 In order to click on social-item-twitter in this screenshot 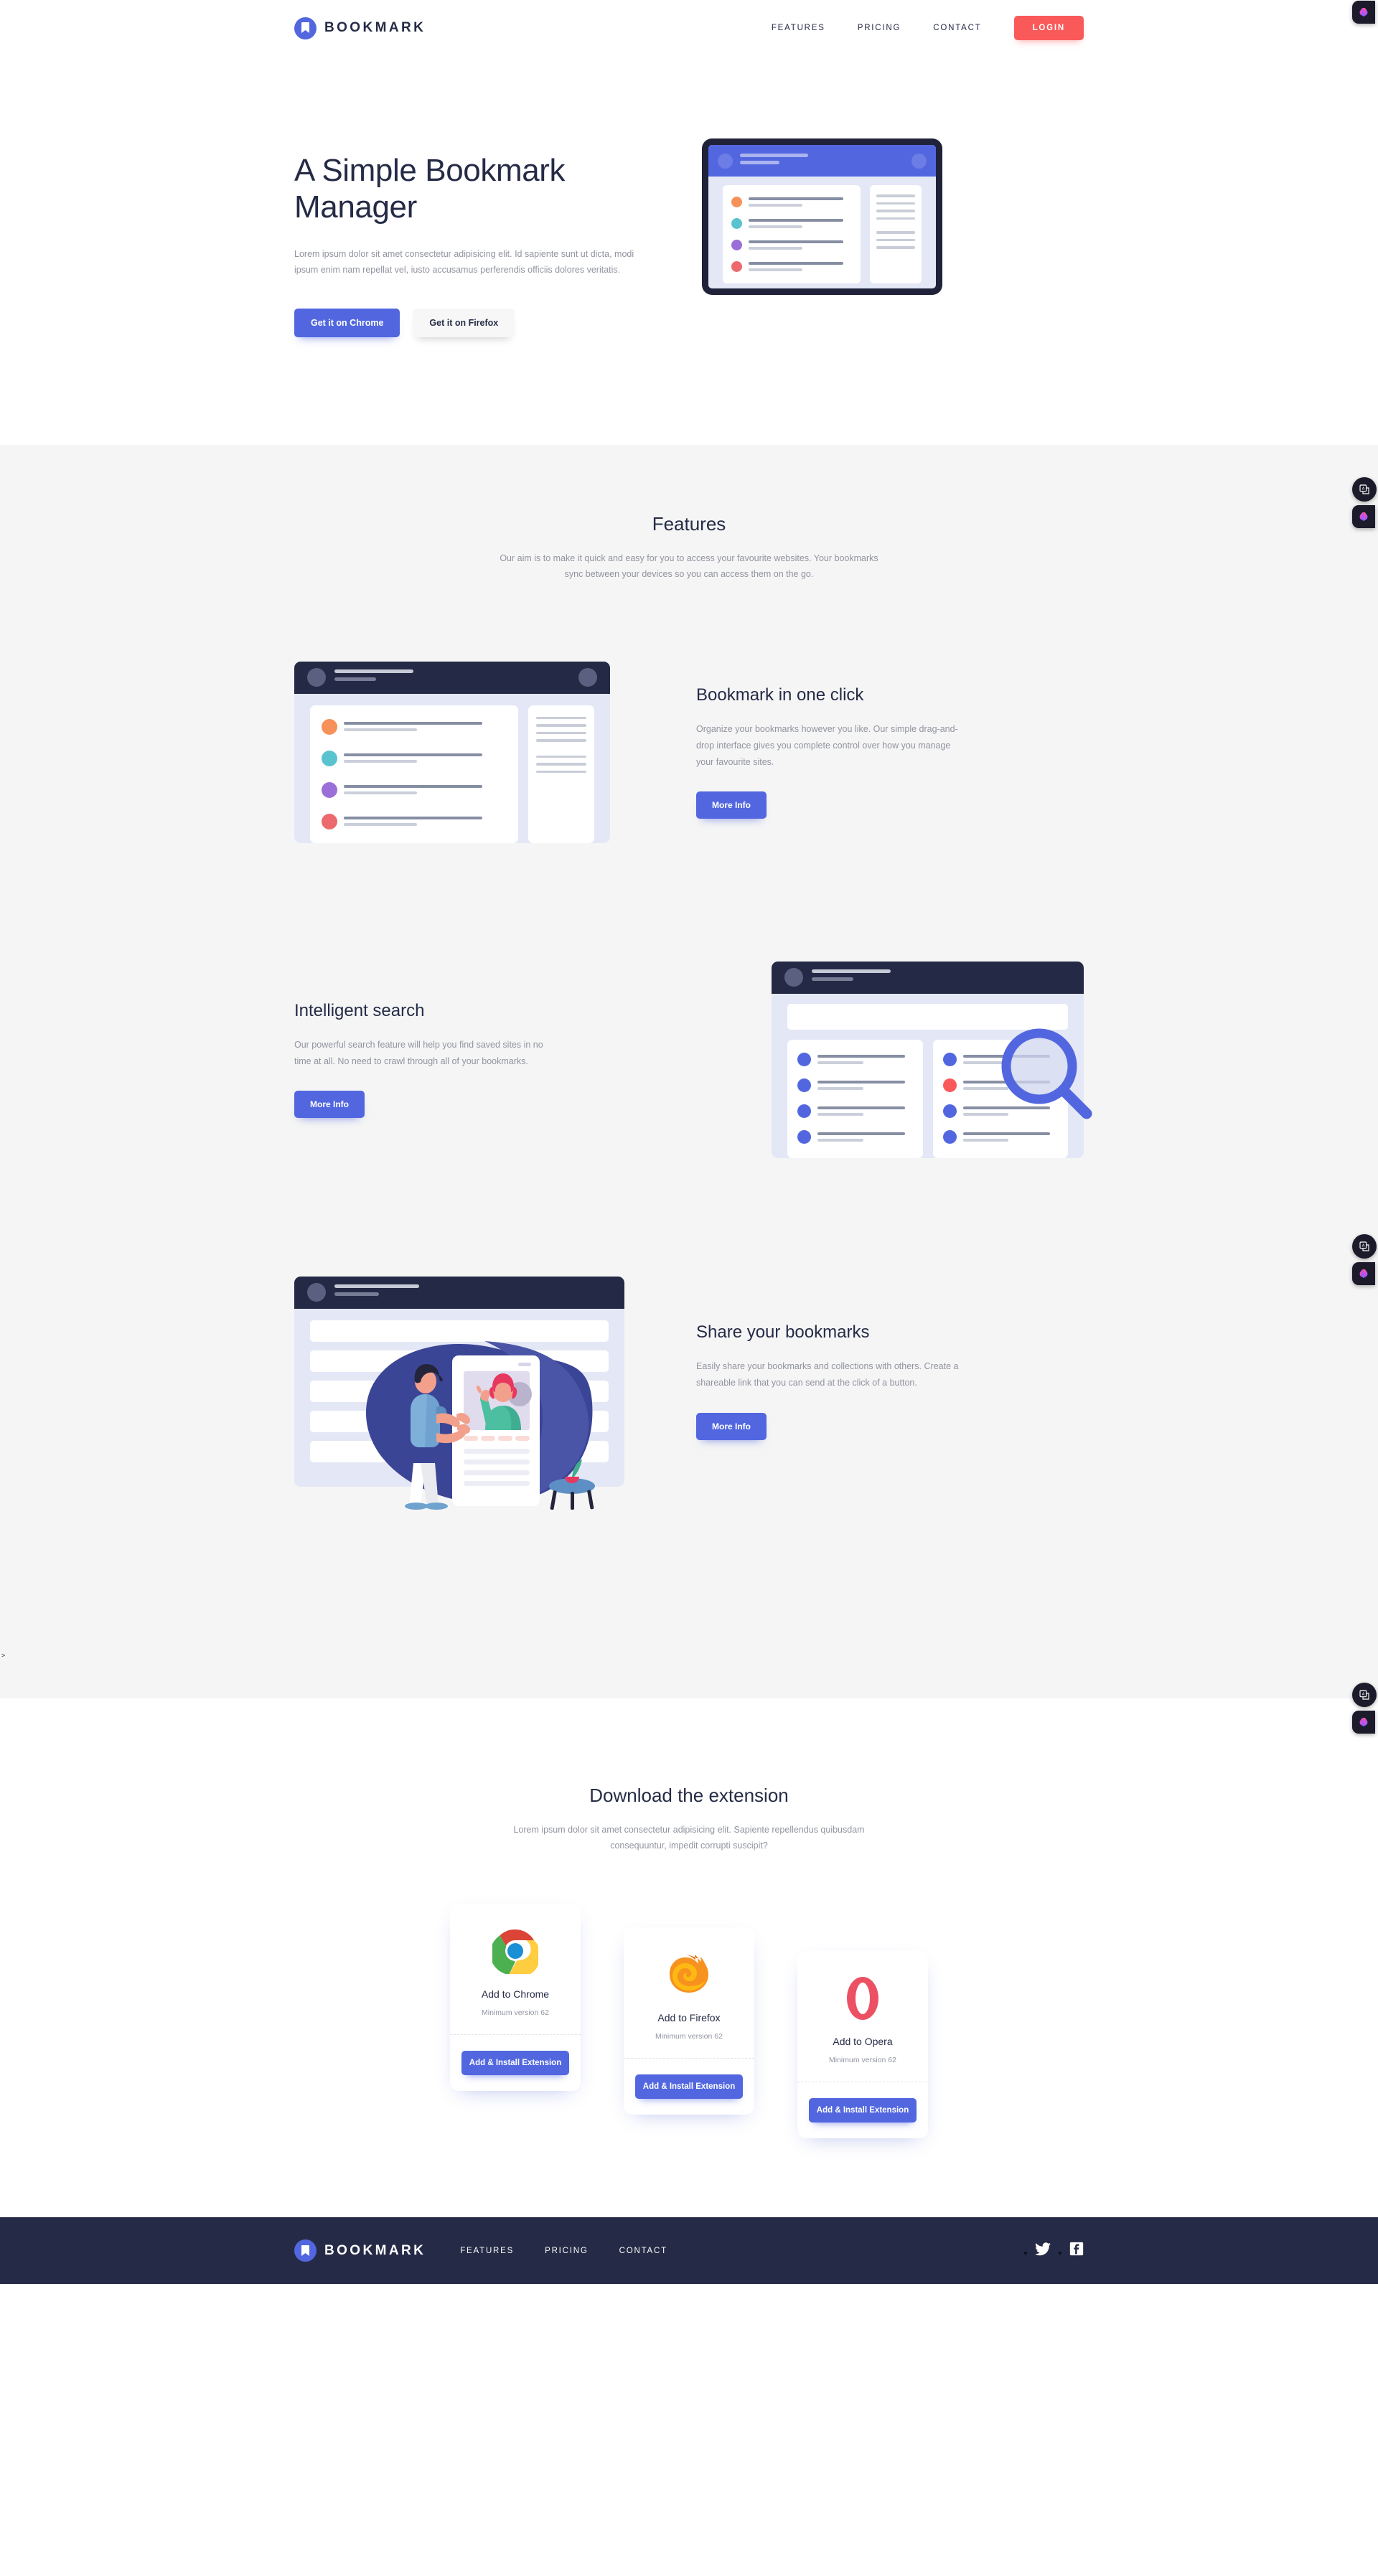, I will do `click(1043, 2251)`.